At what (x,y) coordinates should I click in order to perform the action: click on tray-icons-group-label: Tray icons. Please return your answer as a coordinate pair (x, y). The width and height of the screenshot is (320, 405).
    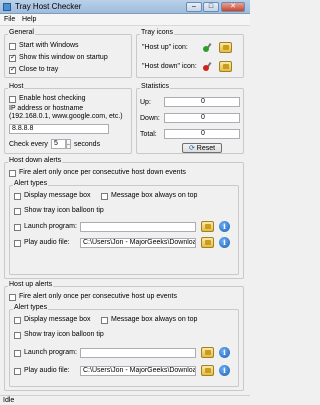
    Looking at the image, I should click on (157, 32).